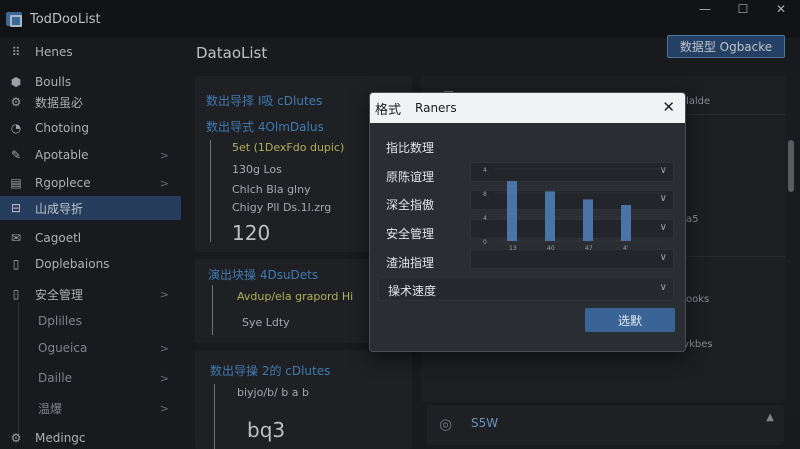  Describe the element at coordinates (485, 242) in the screenshot. I see `y-tick-label: 0` at that location.